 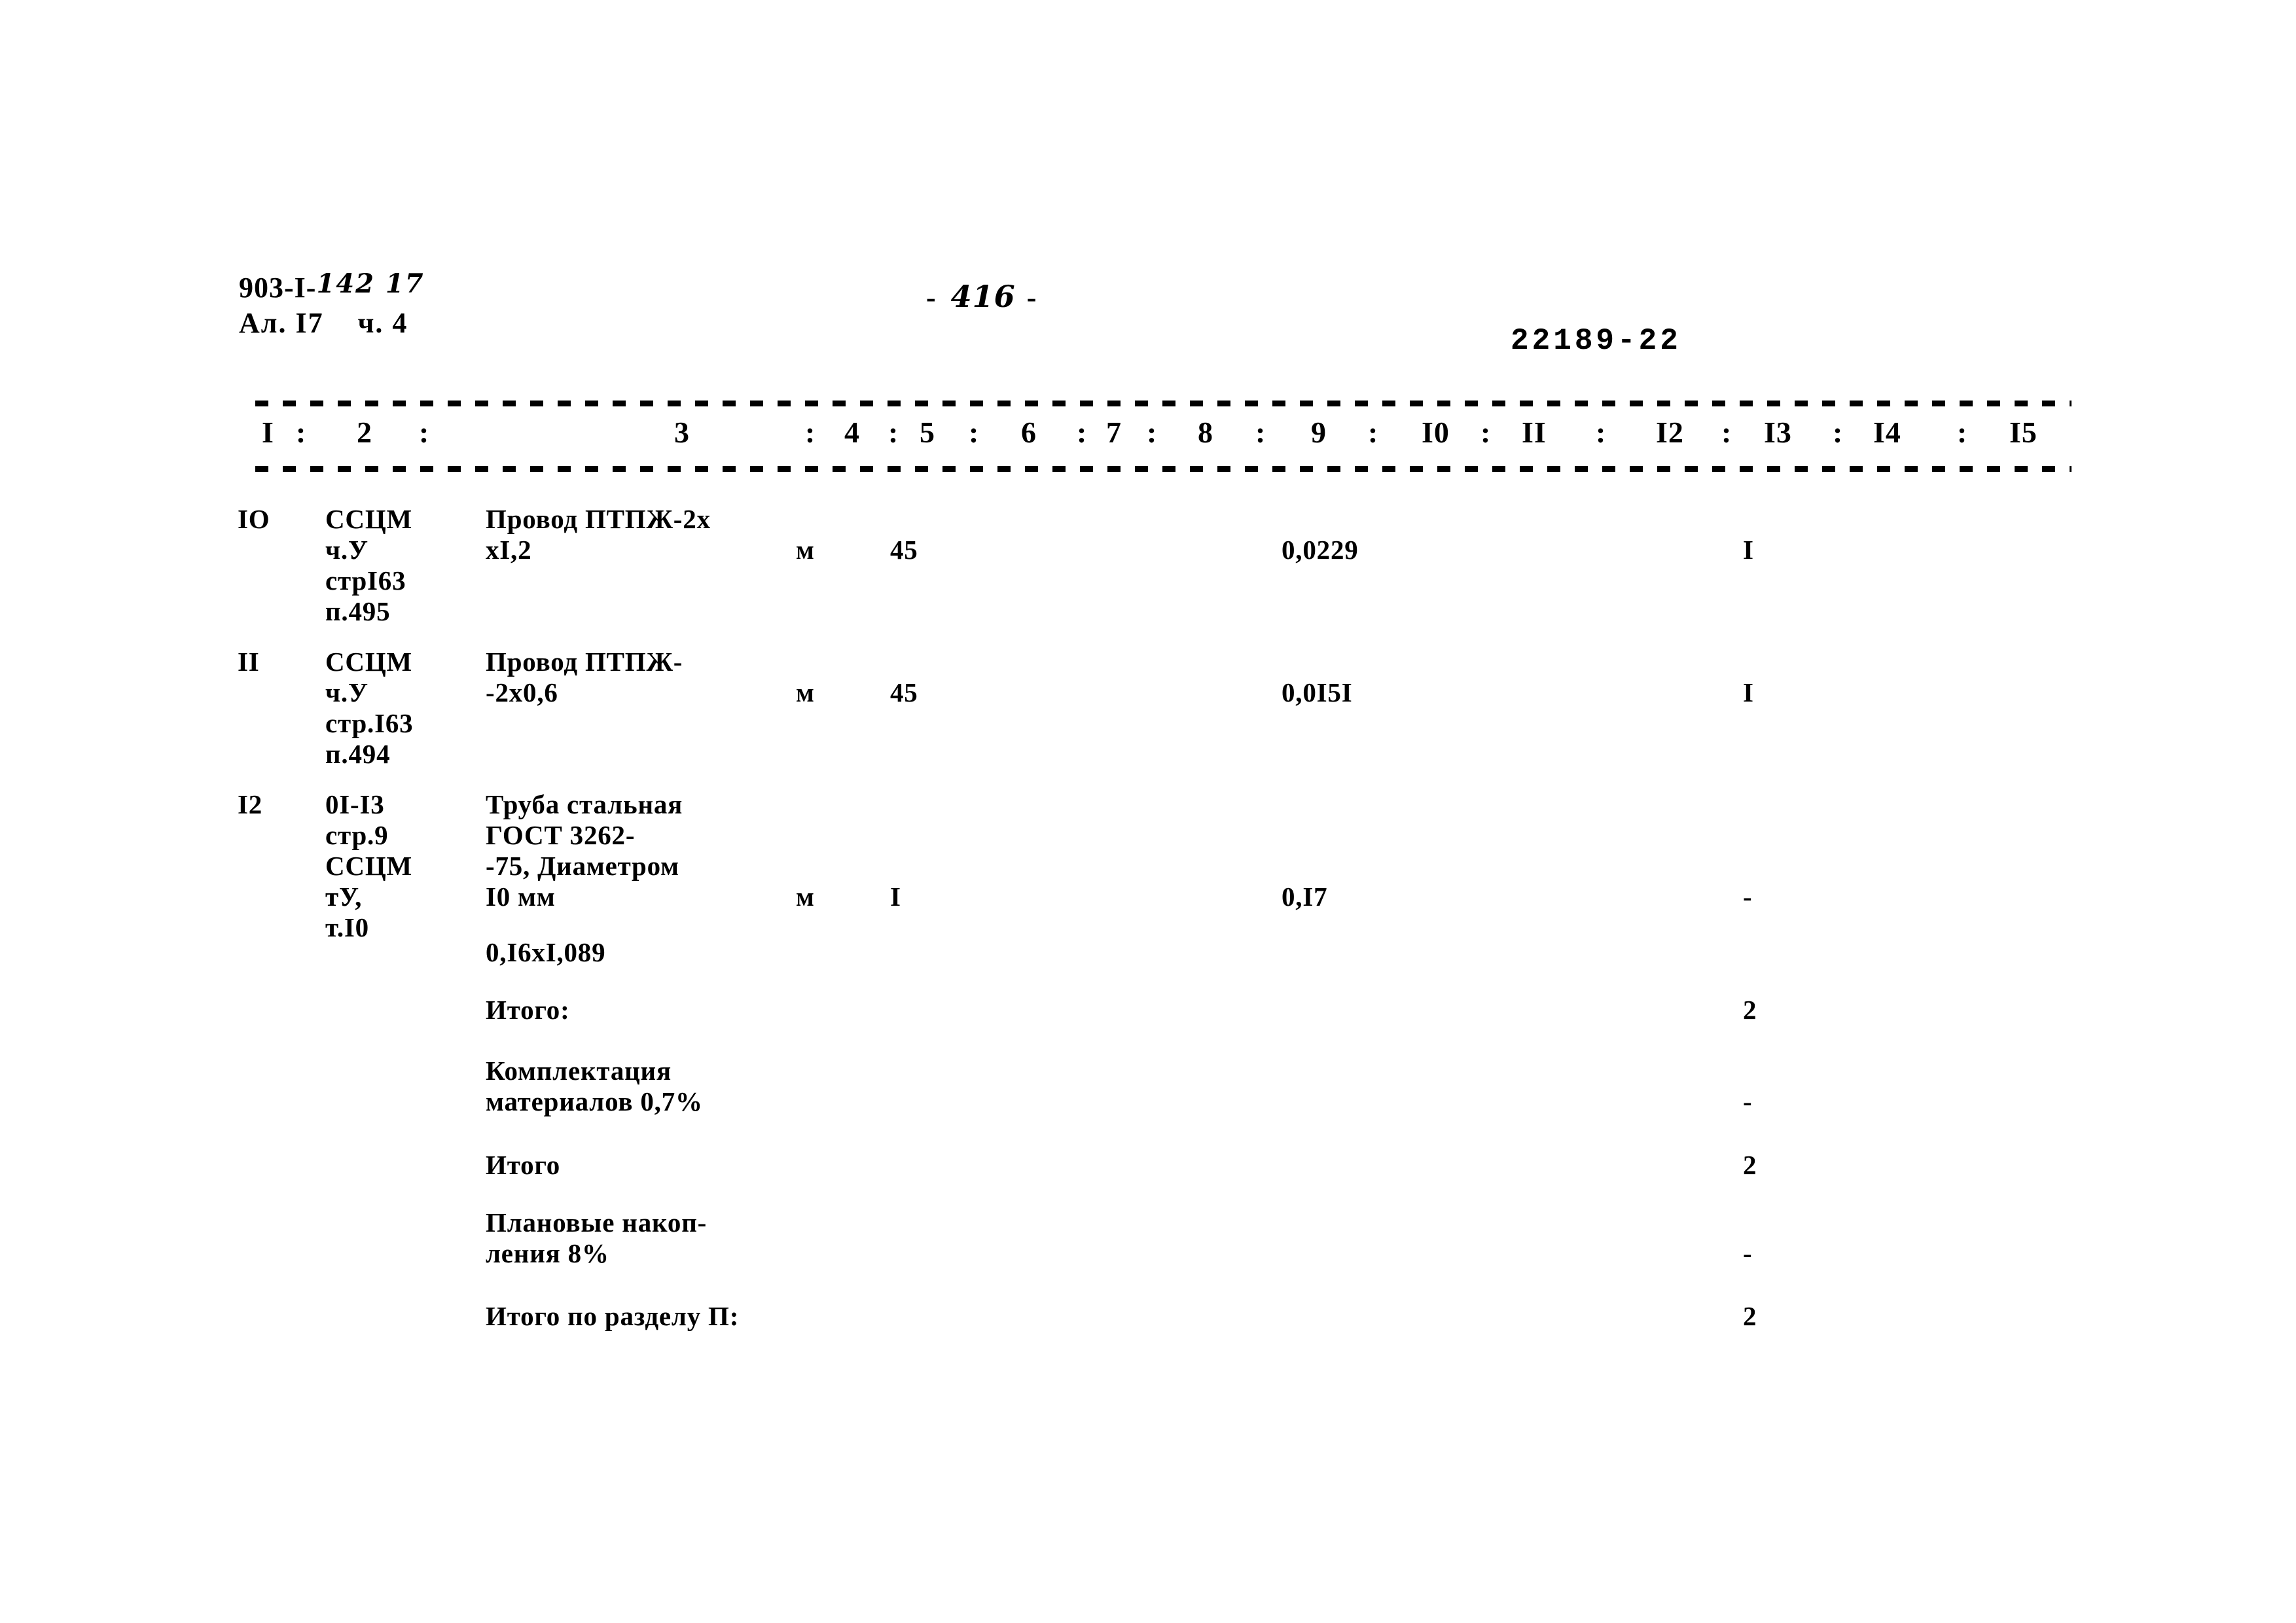 I want to click on summary-label: Комплектация материалов 0,7%, so click(x=594, y=1086).